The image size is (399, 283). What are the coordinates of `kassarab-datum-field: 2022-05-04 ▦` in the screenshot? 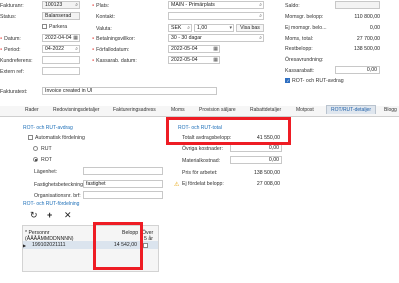 It's located at (194, 60).